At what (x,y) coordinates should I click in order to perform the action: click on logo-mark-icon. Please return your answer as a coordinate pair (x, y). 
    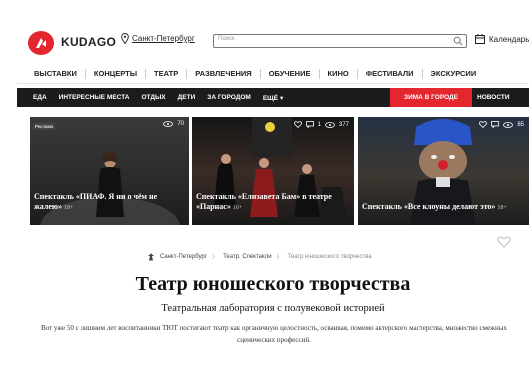
    Looking at the image, I should click on (41, 43).